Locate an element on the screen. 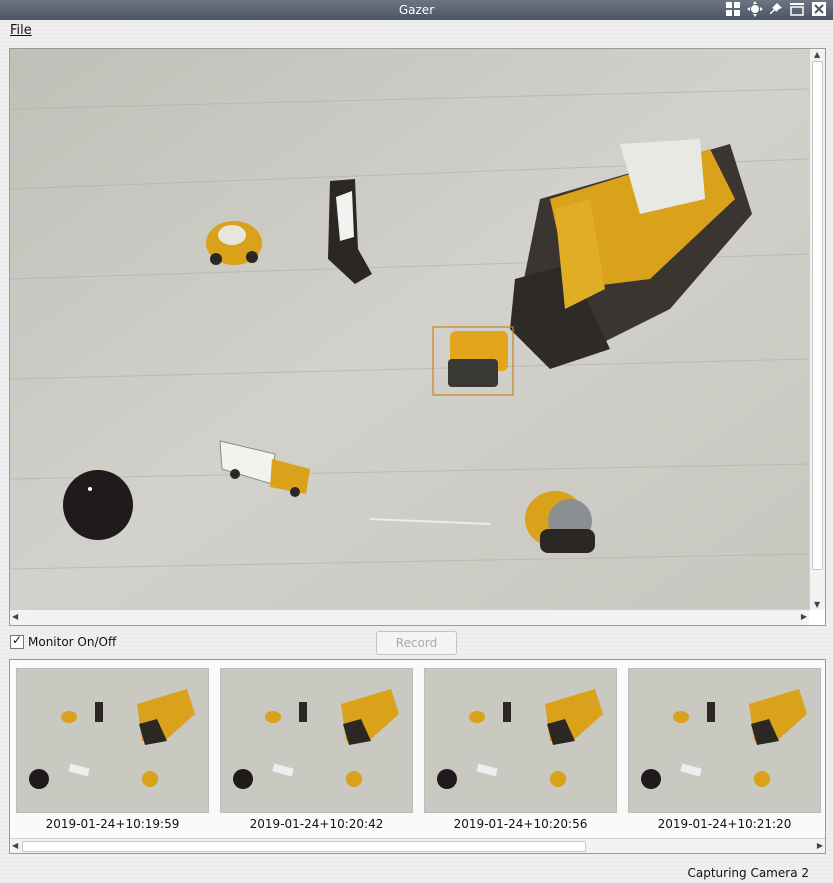  thumbnail-timestamp: 2019-01-24+10:21:20 is located at coordinates (724, 824).